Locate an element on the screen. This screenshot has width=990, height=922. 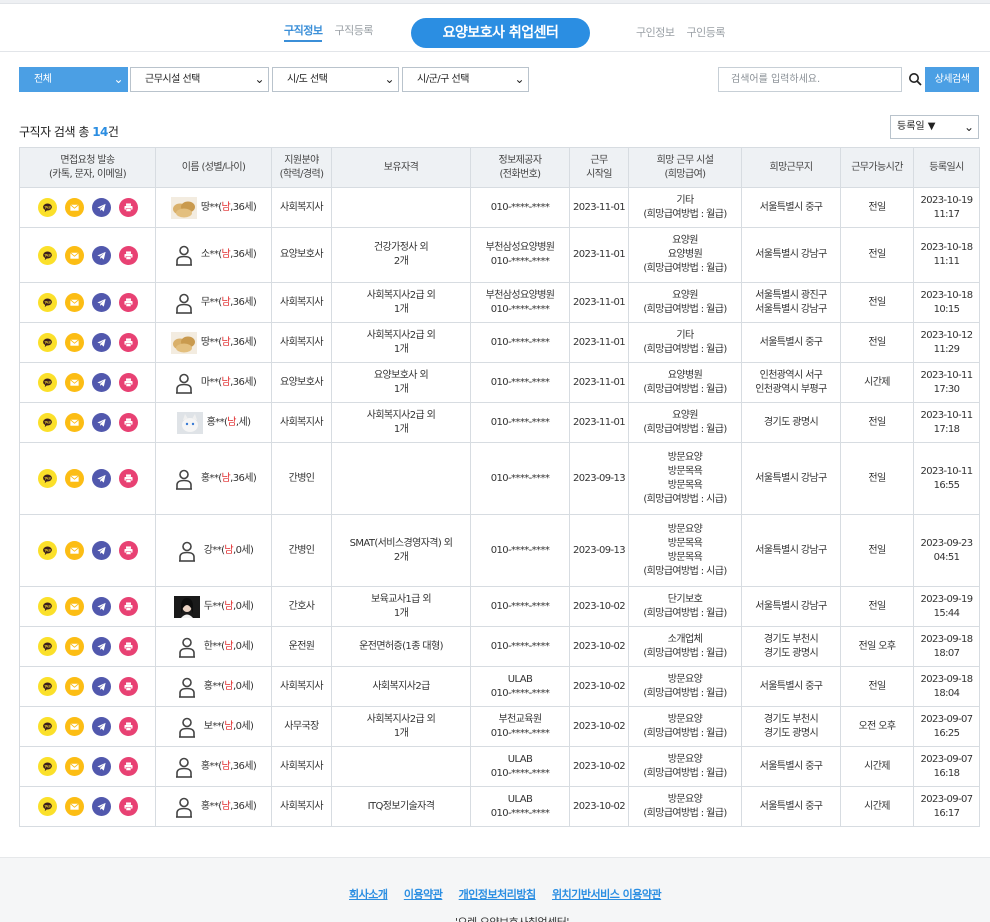
detail-search-button: 상세검색 is located at coordinates (952, 79).